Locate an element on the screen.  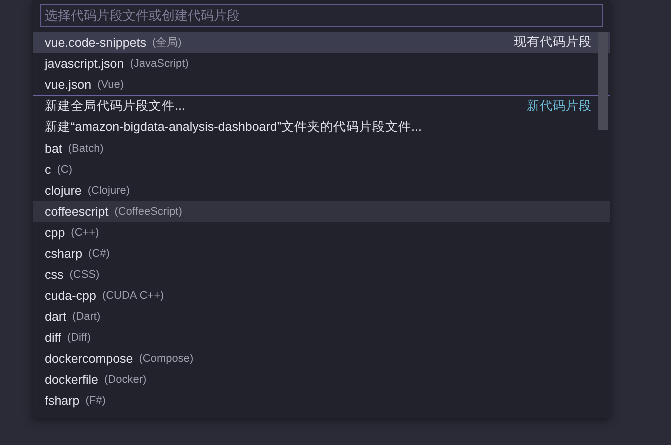
list-item: bat (Batch) is located at coordinates (321, 148).